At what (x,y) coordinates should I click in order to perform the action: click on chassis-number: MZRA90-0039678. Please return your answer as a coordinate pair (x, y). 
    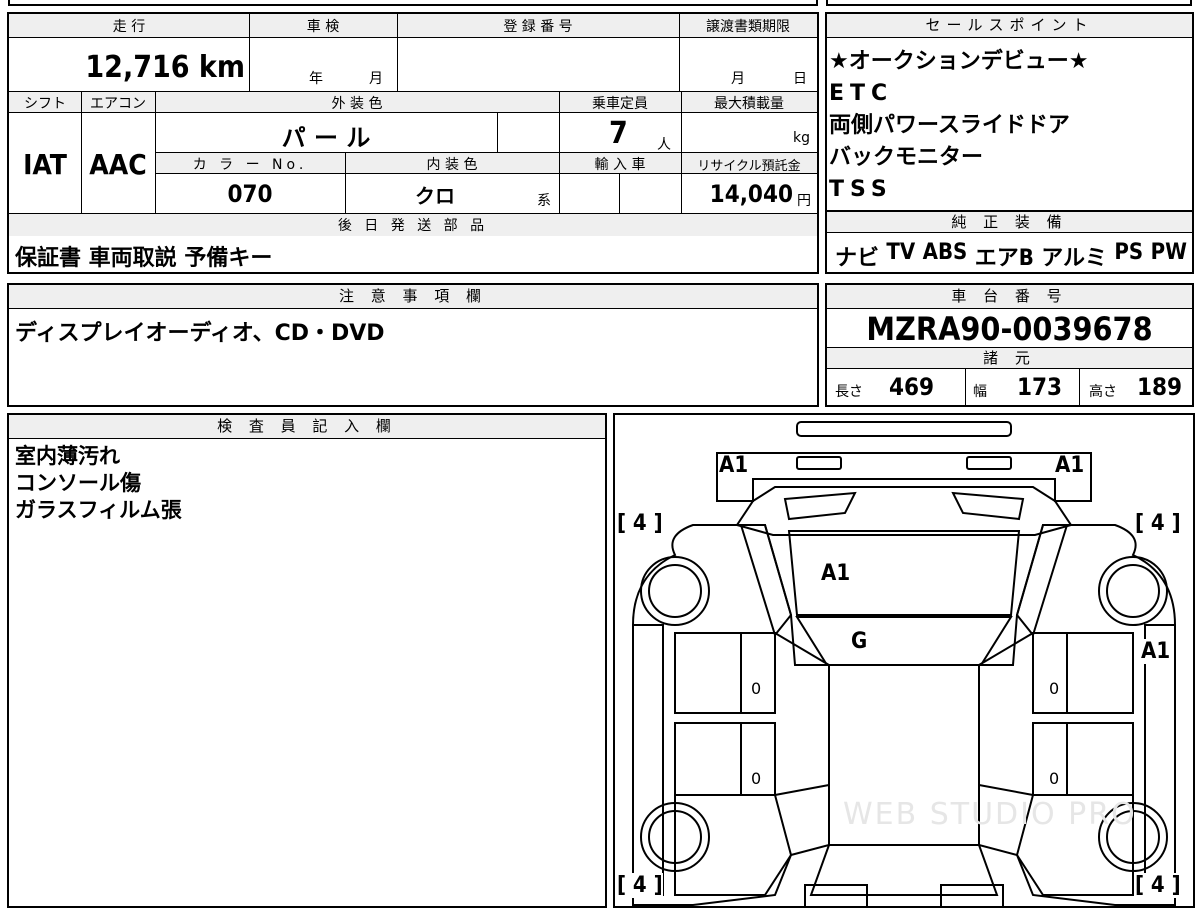
    Looking at the image, I should click on (1009, 329).